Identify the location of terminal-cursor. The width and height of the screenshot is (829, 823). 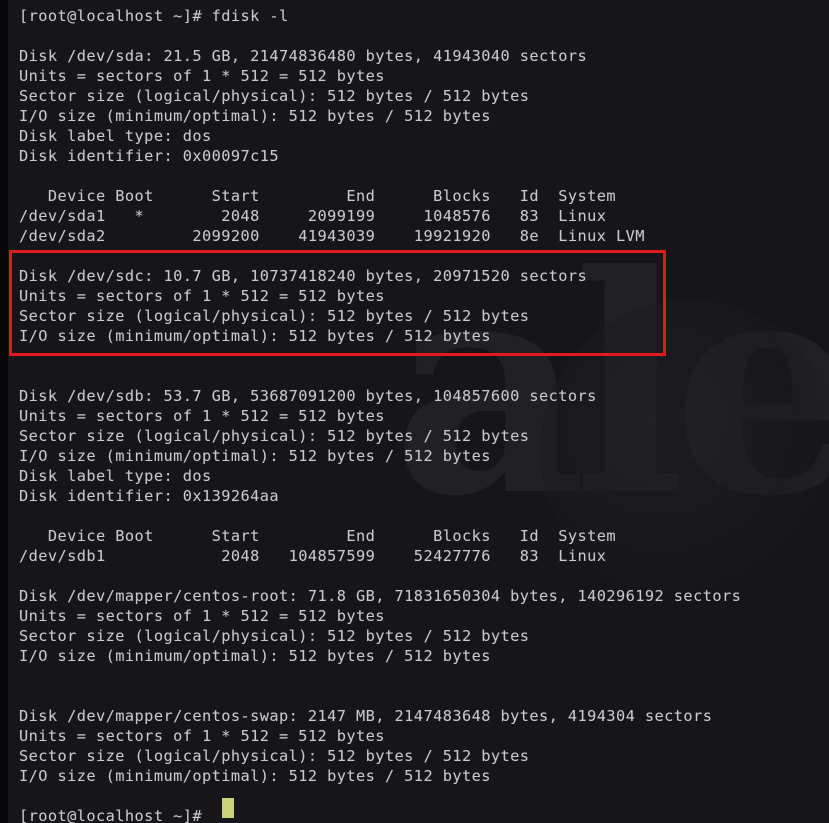
(228, 808).